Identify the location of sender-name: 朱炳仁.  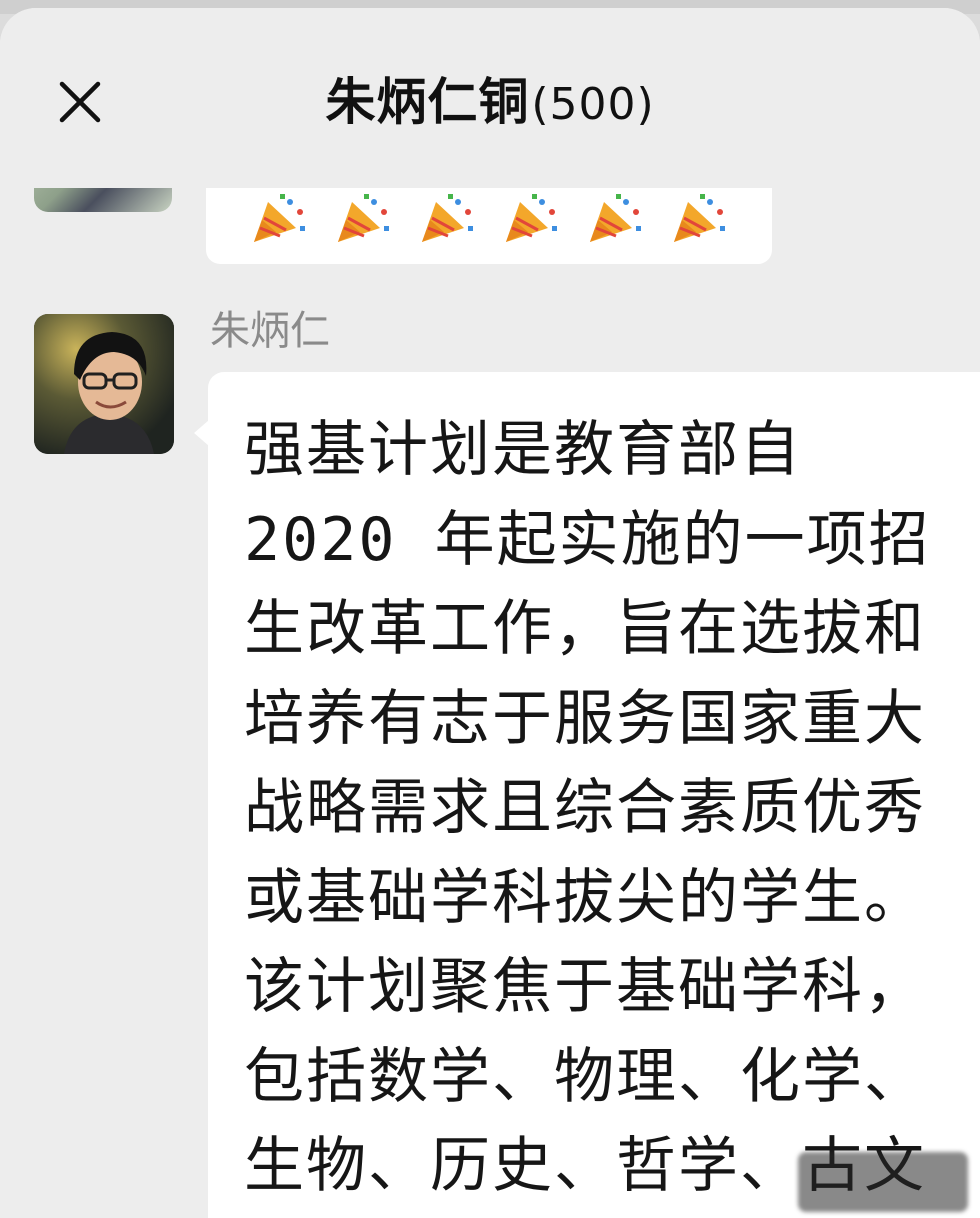
(270, 331).